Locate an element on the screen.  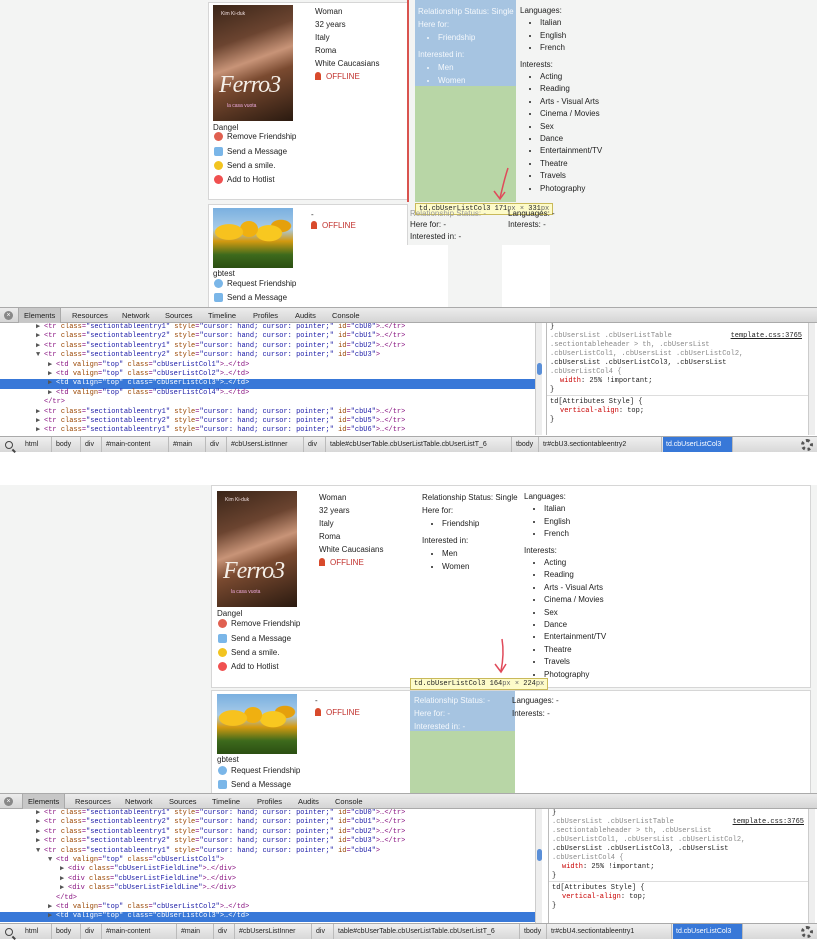
remove-friendship-link: Remove Friendship is located at coordinates (255, 137).